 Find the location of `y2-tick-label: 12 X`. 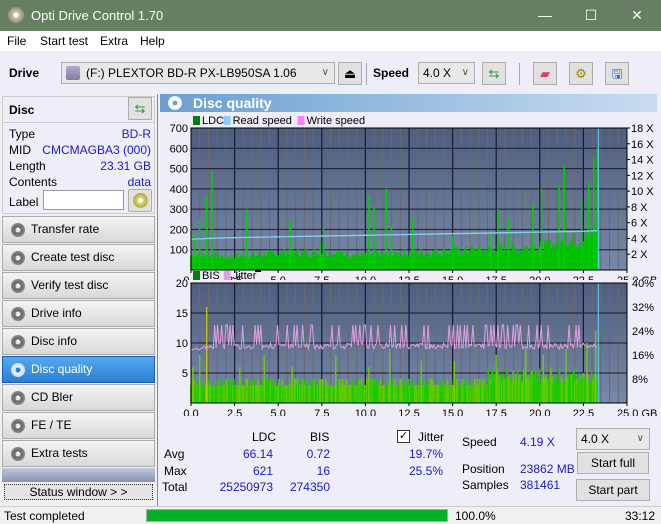

y2-tick-label: 12 X is located at coordinates (642, 176).